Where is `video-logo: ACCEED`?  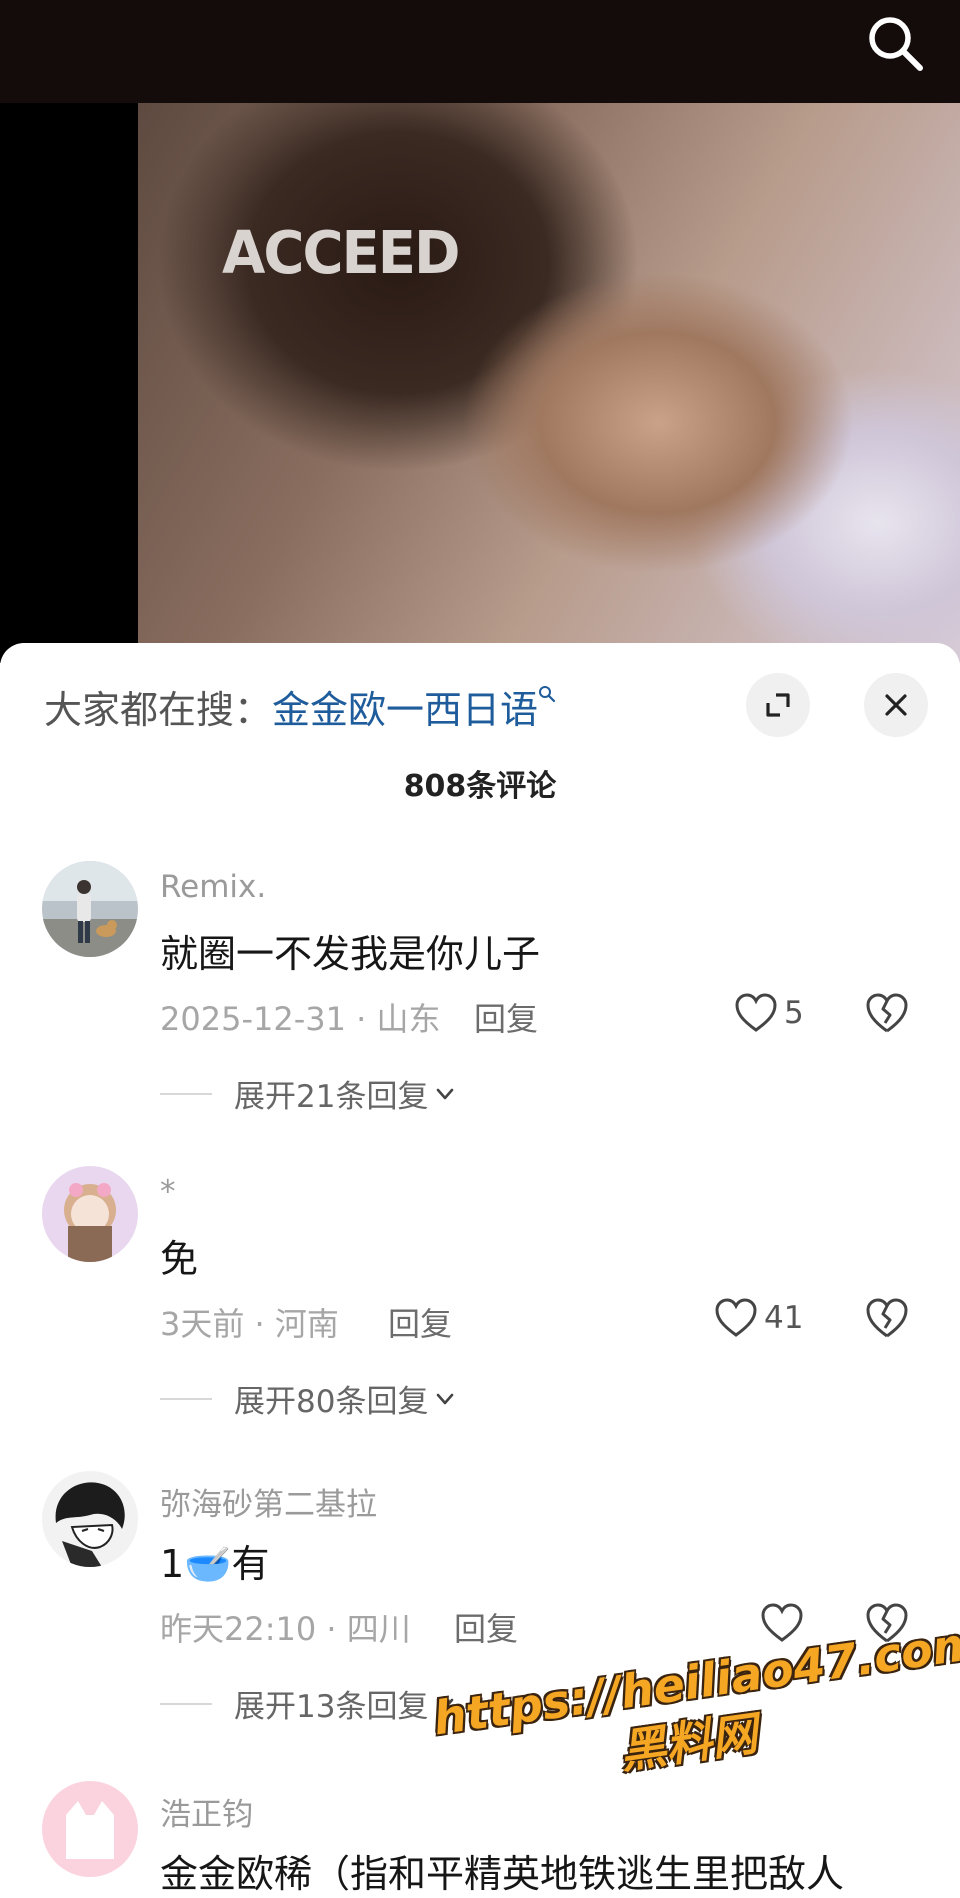
video-logo: ACCEED is located at coordinates (341, 253).